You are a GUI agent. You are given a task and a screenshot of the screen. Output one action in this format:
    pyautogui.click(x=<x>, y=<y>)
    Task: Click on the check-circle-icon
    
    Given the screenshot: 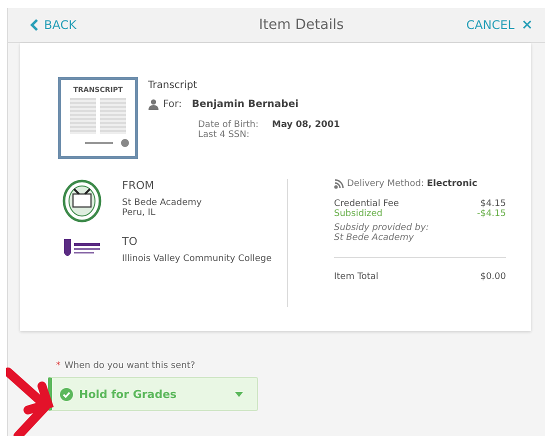 What is the action you would take?
    pyautogui.click(x=66, y=394)
    